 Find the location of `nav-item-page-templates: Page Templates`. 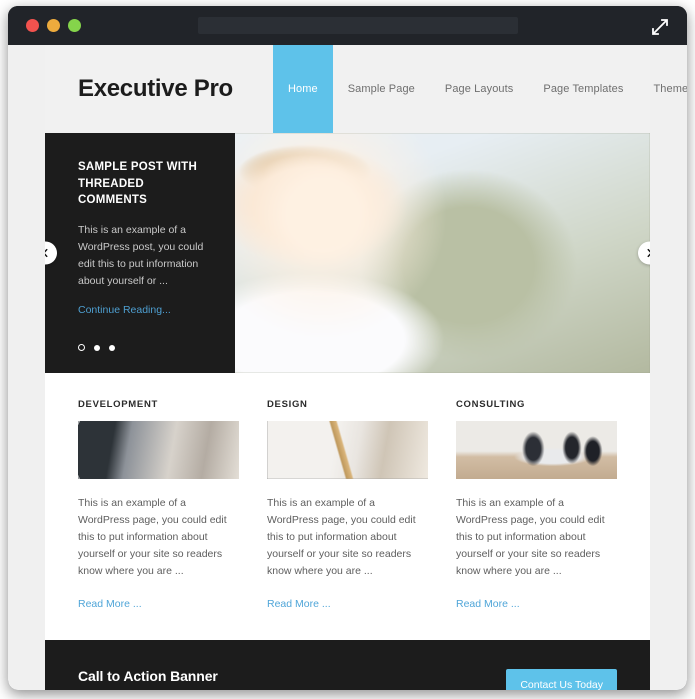

nav-item-page-templates: Page Templates is located at coordinates (583, 89).